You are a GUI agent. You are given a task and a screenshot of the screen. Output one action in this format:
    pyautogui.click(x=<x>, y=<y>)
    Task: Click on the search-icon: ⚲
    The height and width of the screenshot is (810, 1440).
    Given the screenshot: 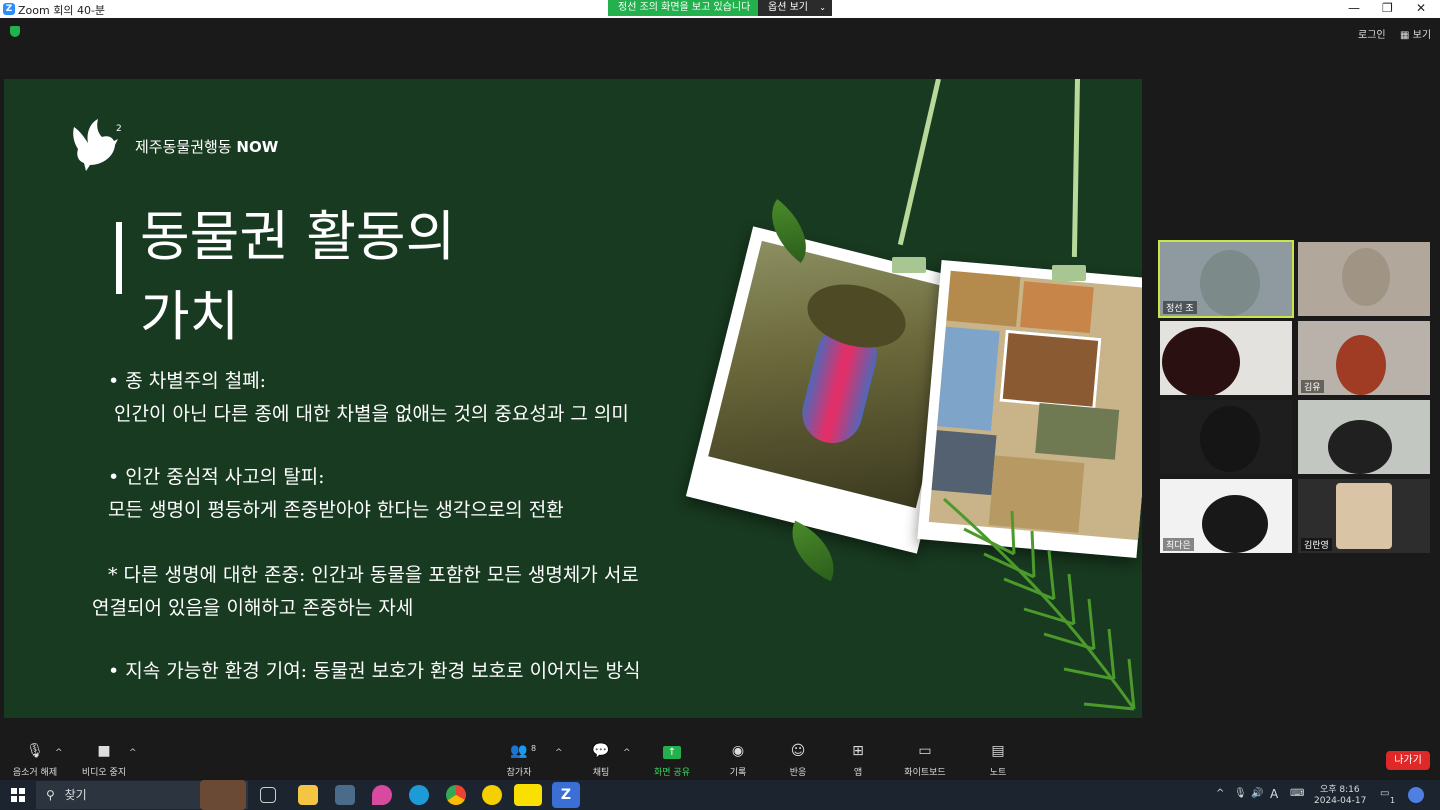 What is the action you would take?
    pyautogui.click(x=50, y=795)
    